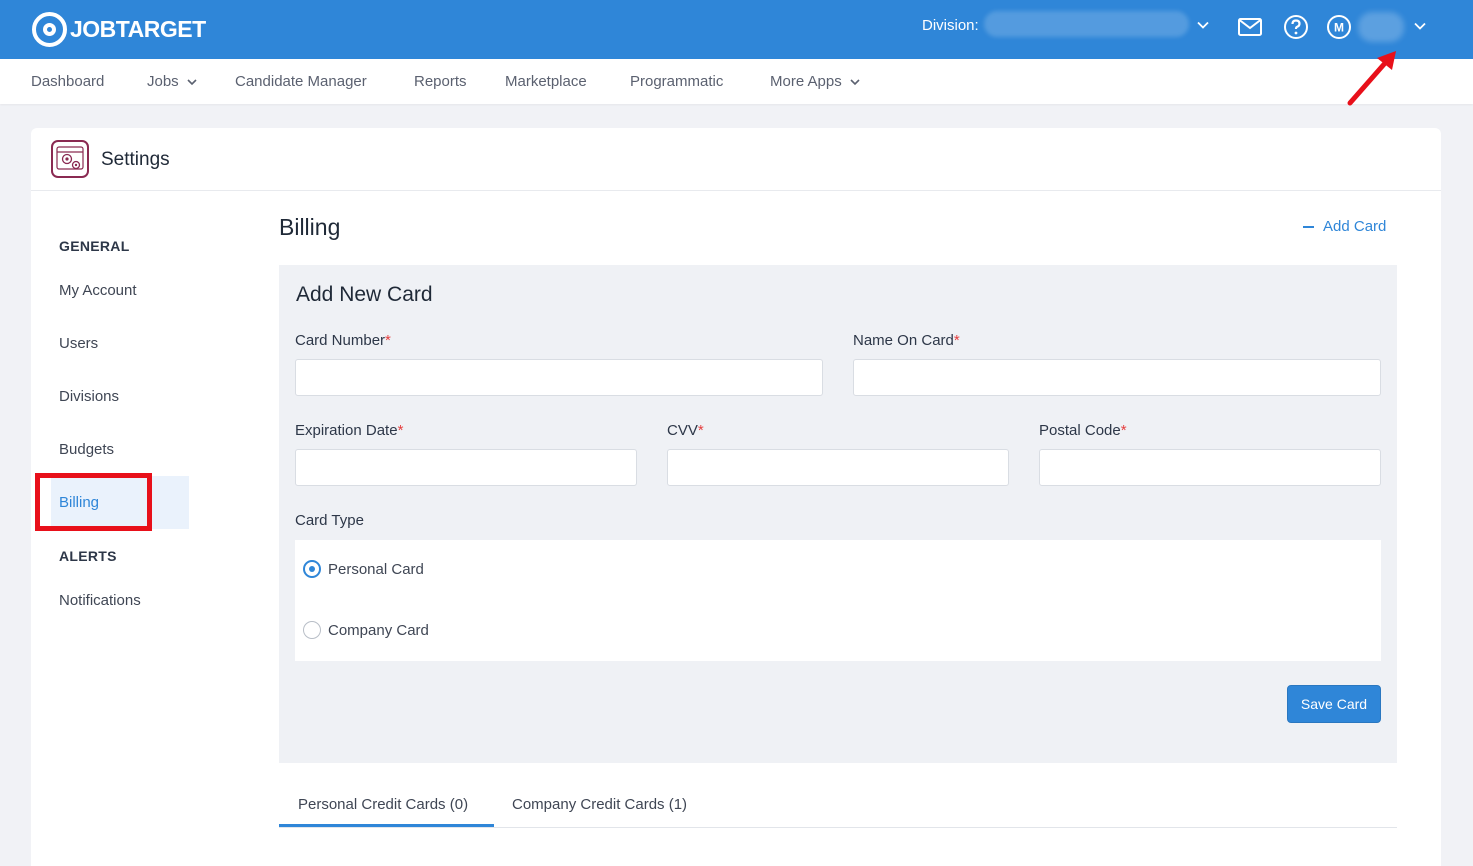 This screenshot has width=1473, height=866. Describe the element at coordinates (310, 227) in the screenshot. I see `billing-title: Billing` at that location.